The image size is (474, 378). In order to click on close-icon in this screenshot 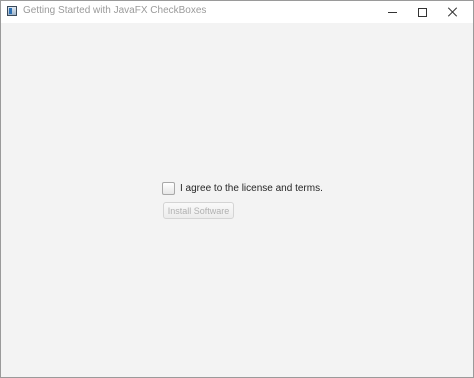, I will do `click(453, 12)`.